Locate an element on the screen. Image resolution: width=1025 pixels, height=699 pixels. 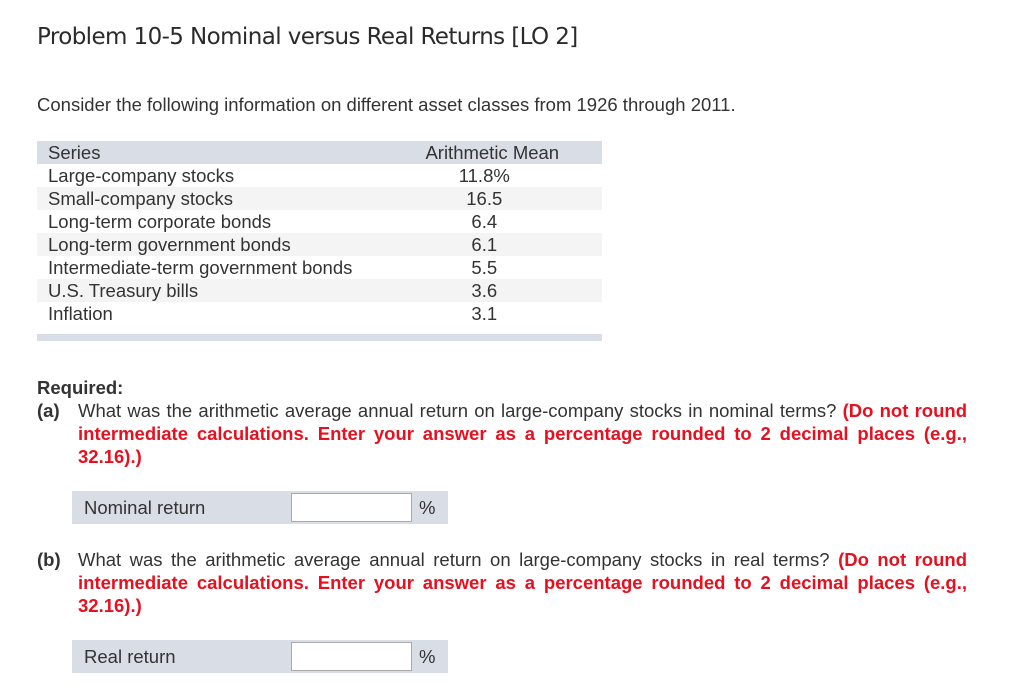
header-series: Series is located at coordinates (224, 152).